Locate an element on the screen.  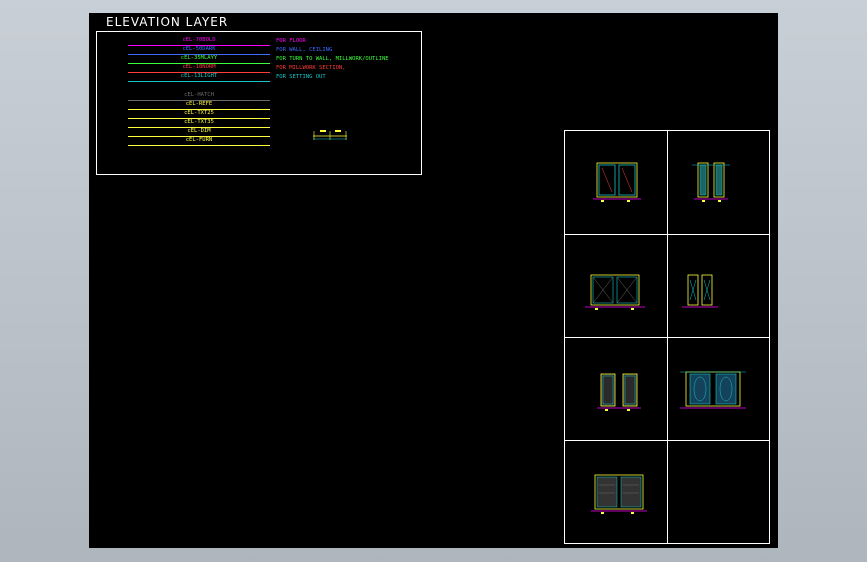
layer-name: cEL-13LIGHT is located at coordinates (199, 76).